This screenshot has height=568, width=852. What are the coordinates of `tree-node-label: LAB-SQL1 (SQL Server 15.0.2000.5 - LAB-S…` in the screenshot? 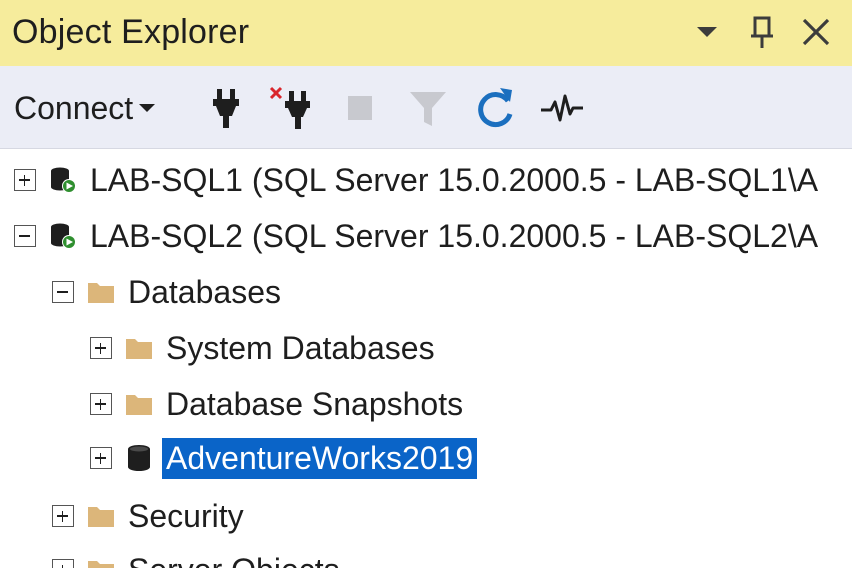 It's located at (454, 179).